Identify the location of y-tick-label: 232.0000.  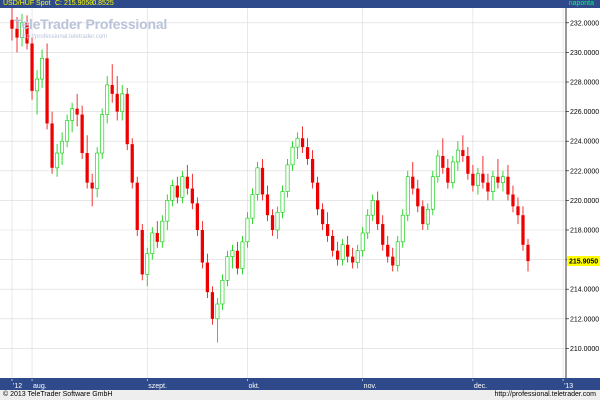
(584, 23).